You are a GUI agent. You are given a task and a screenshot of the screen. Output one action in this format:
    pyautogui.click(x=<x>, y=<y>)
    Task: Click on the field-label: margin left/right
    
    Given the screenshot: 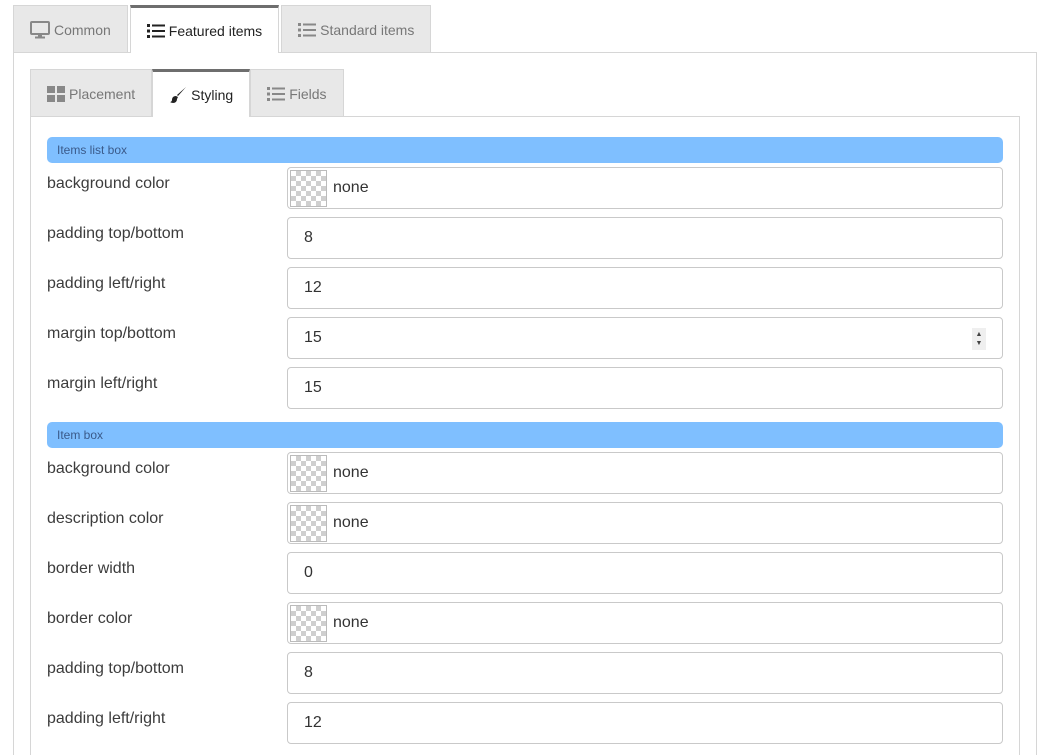 What is the action you would take?
    pyautogui.click(x=102, y=383)
    